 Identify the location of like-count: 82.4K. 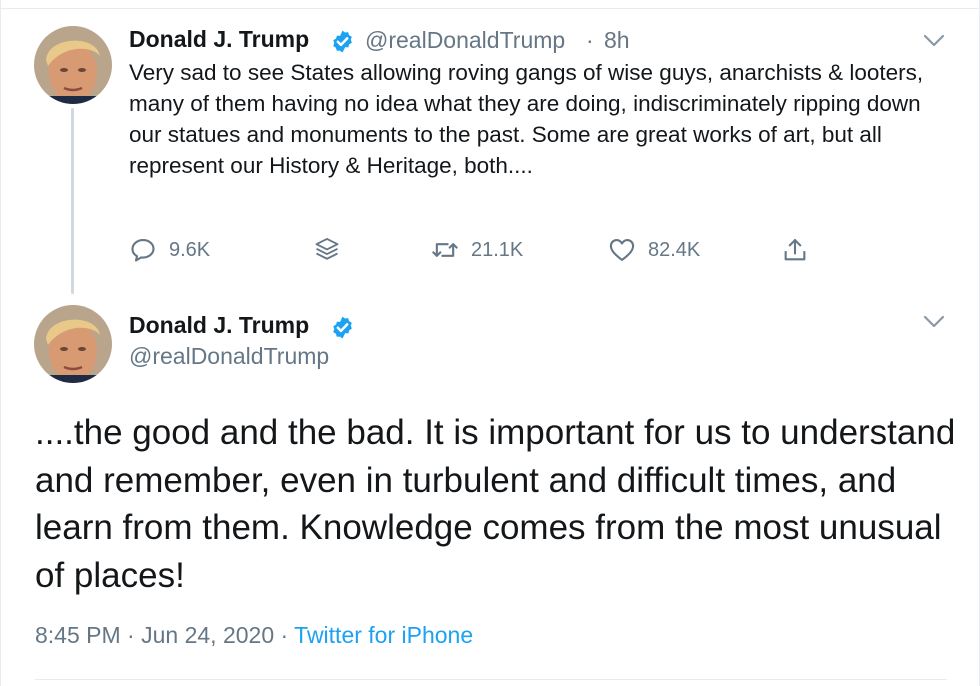
(674, 249).